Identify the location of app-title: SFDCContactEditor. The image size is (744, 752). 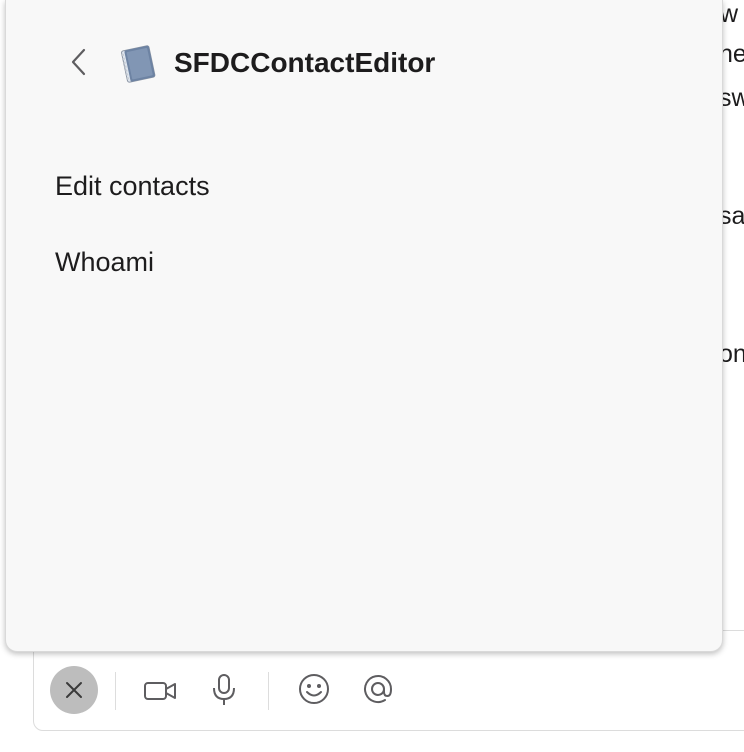
(305, 62).